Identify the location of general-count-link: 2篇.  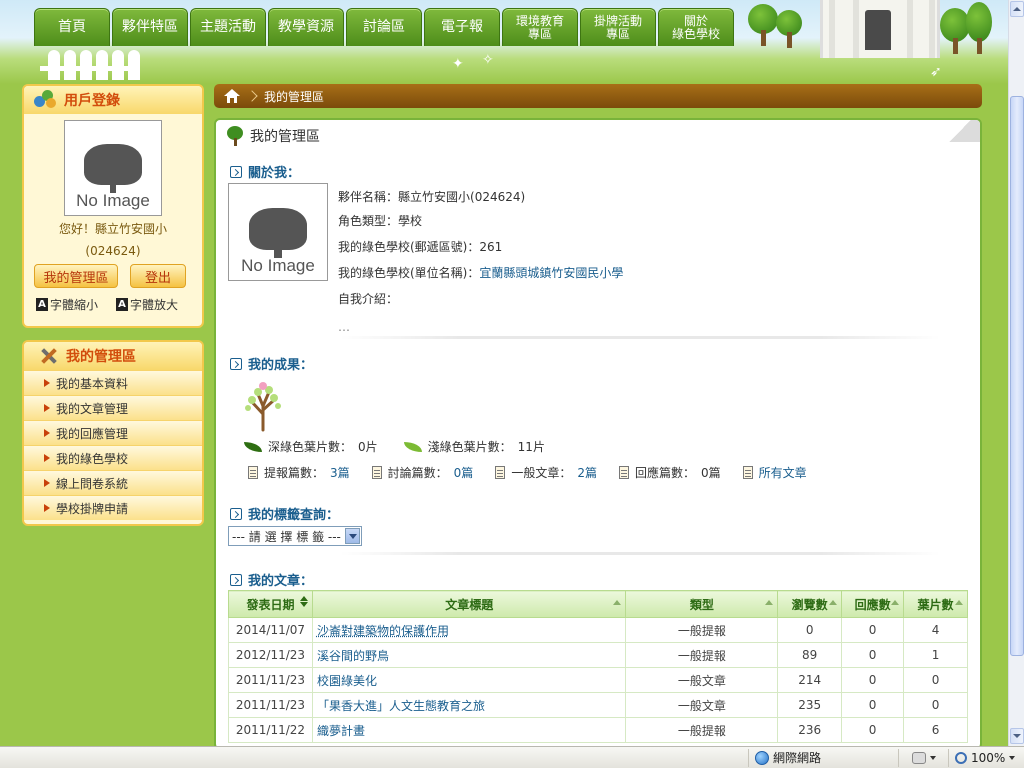
(587, 472).